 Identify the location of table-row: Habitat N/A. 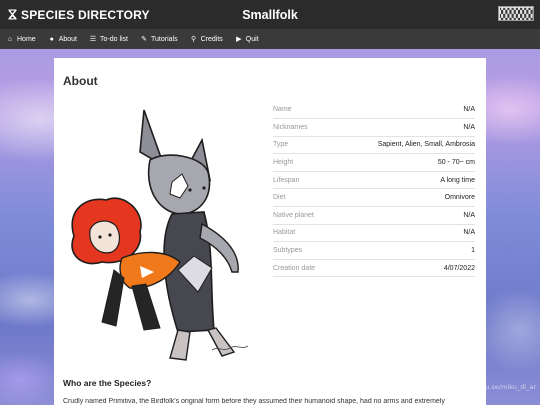
(374, 233).